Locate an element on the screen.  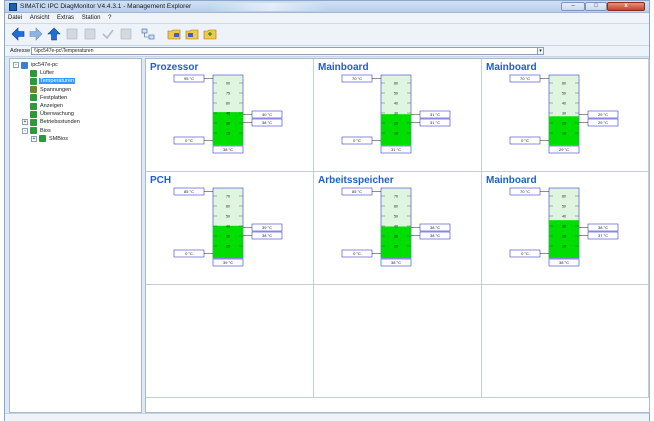
check-icon is located at coordinates (108, 34).